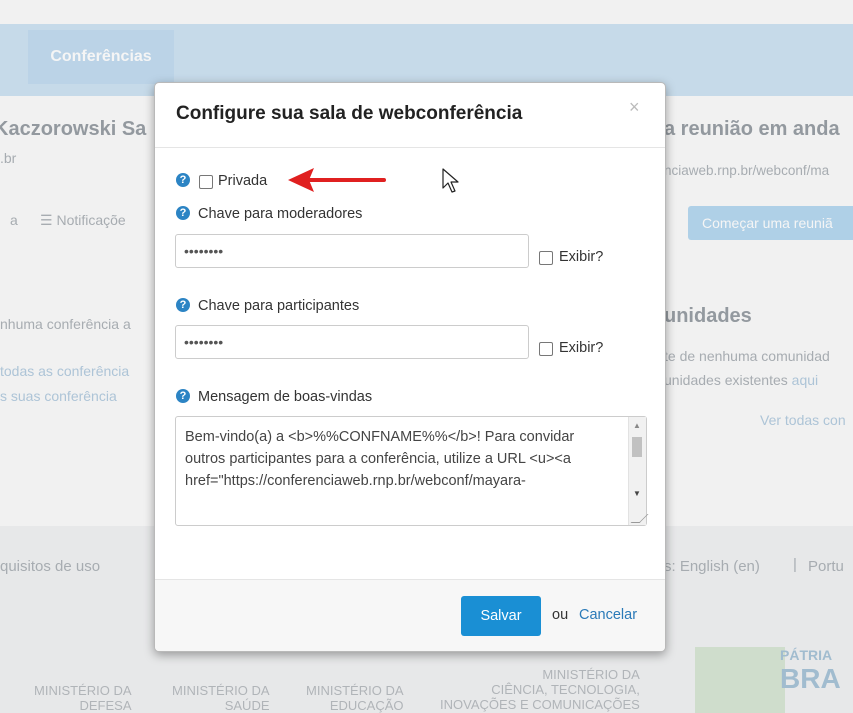  Describe the element at coordinates (410, 615) in the screenshot. I see `modal-footer: Salvar ou Cancelar` at that location.